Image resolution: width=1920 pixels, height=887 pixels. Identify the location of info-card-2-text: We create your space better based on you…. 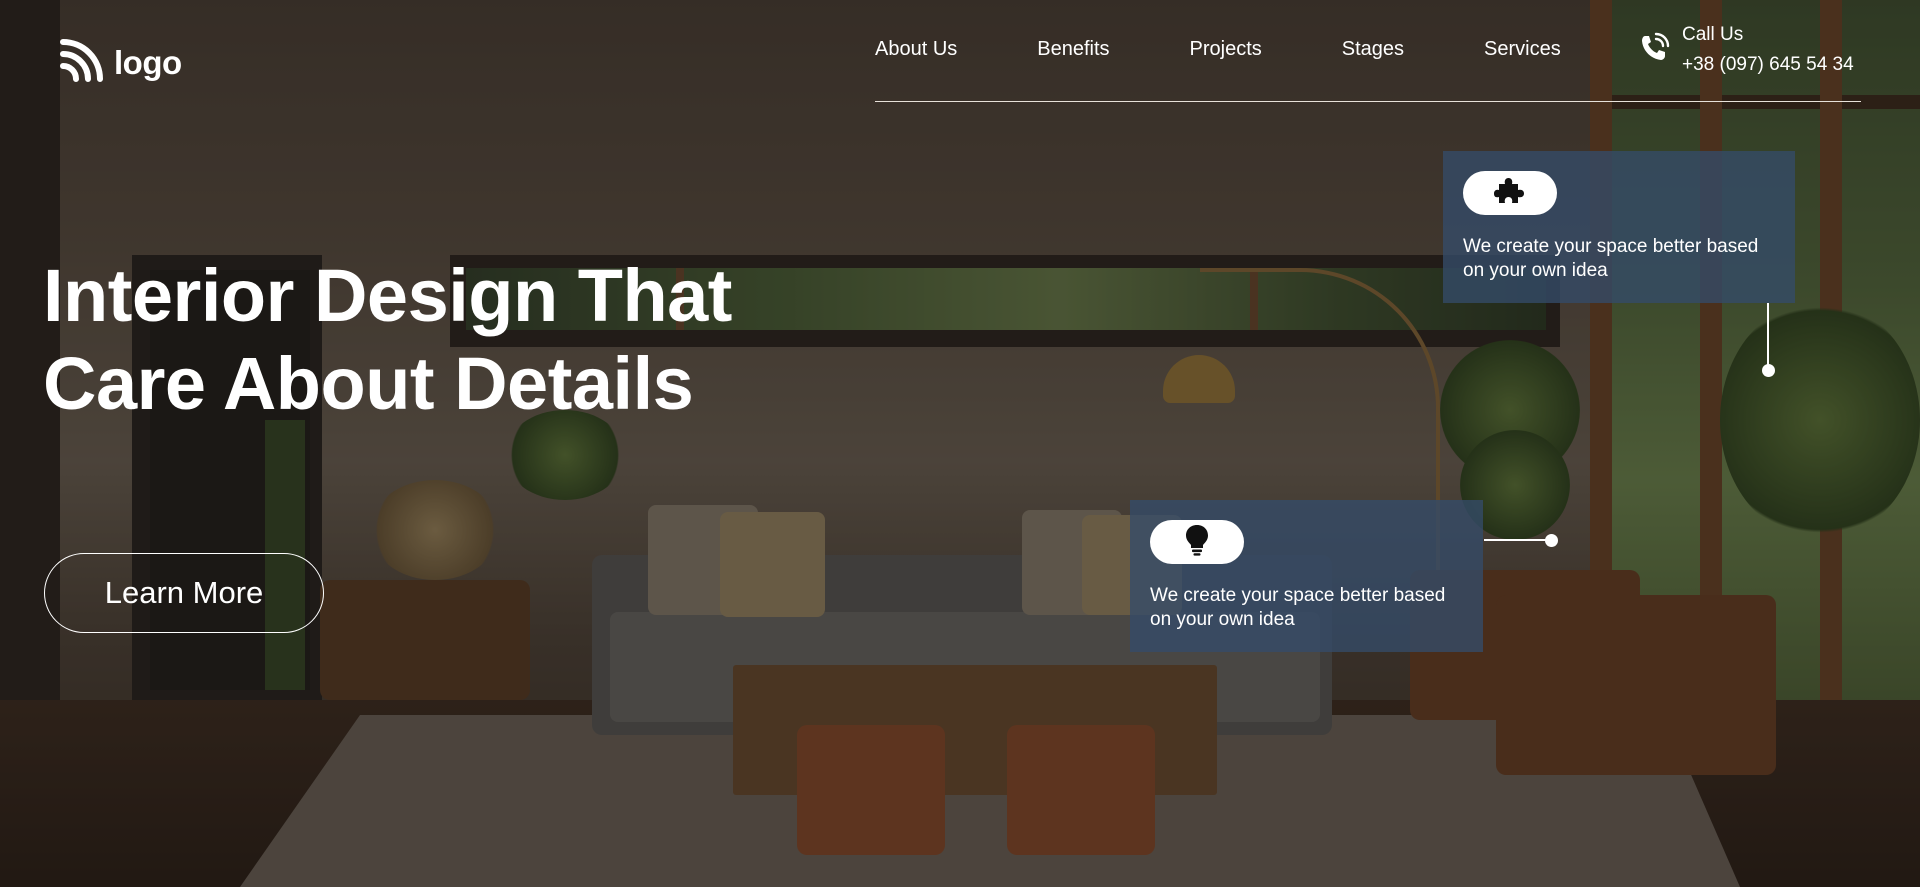
(1298, 607).